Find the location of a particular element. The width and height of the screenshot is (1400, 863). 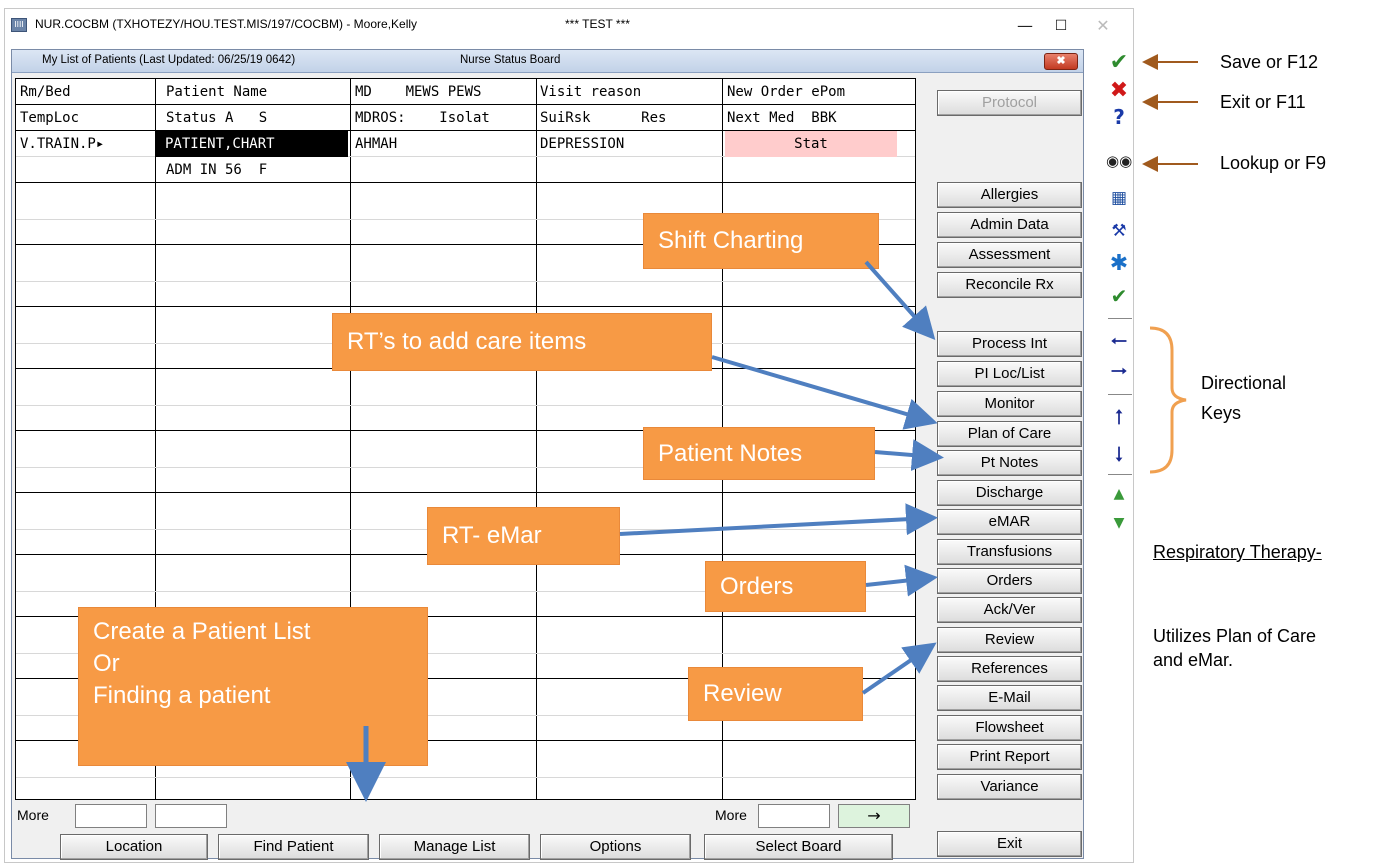

callout-create-list-line2: Or is located at coordinates (106, 663).